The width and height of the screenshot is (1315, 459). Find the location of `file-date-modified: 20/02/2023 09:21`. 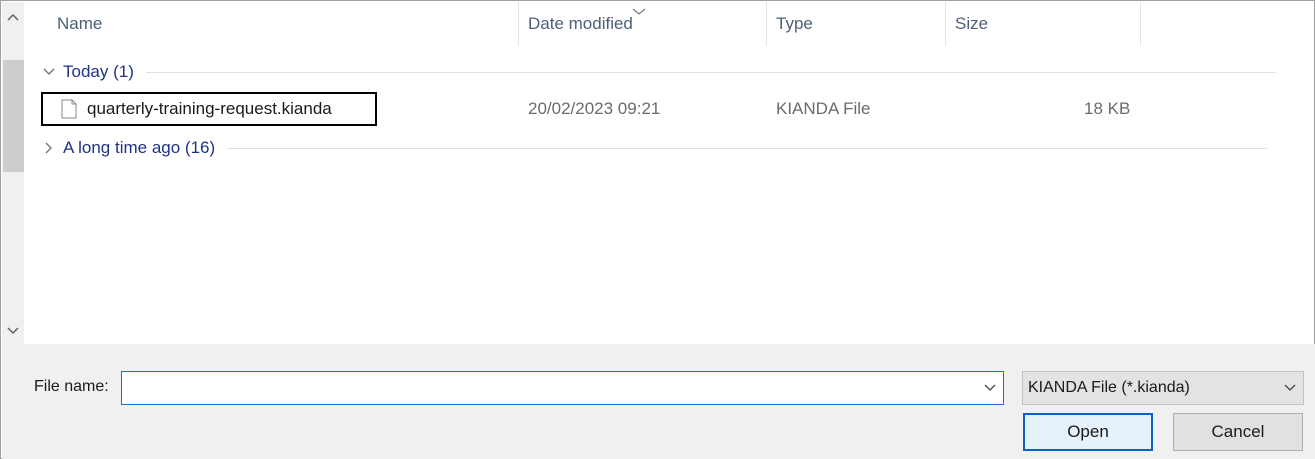

file-date-modified: 20/02/2023 09:21 is located at coordinates (594, 108).